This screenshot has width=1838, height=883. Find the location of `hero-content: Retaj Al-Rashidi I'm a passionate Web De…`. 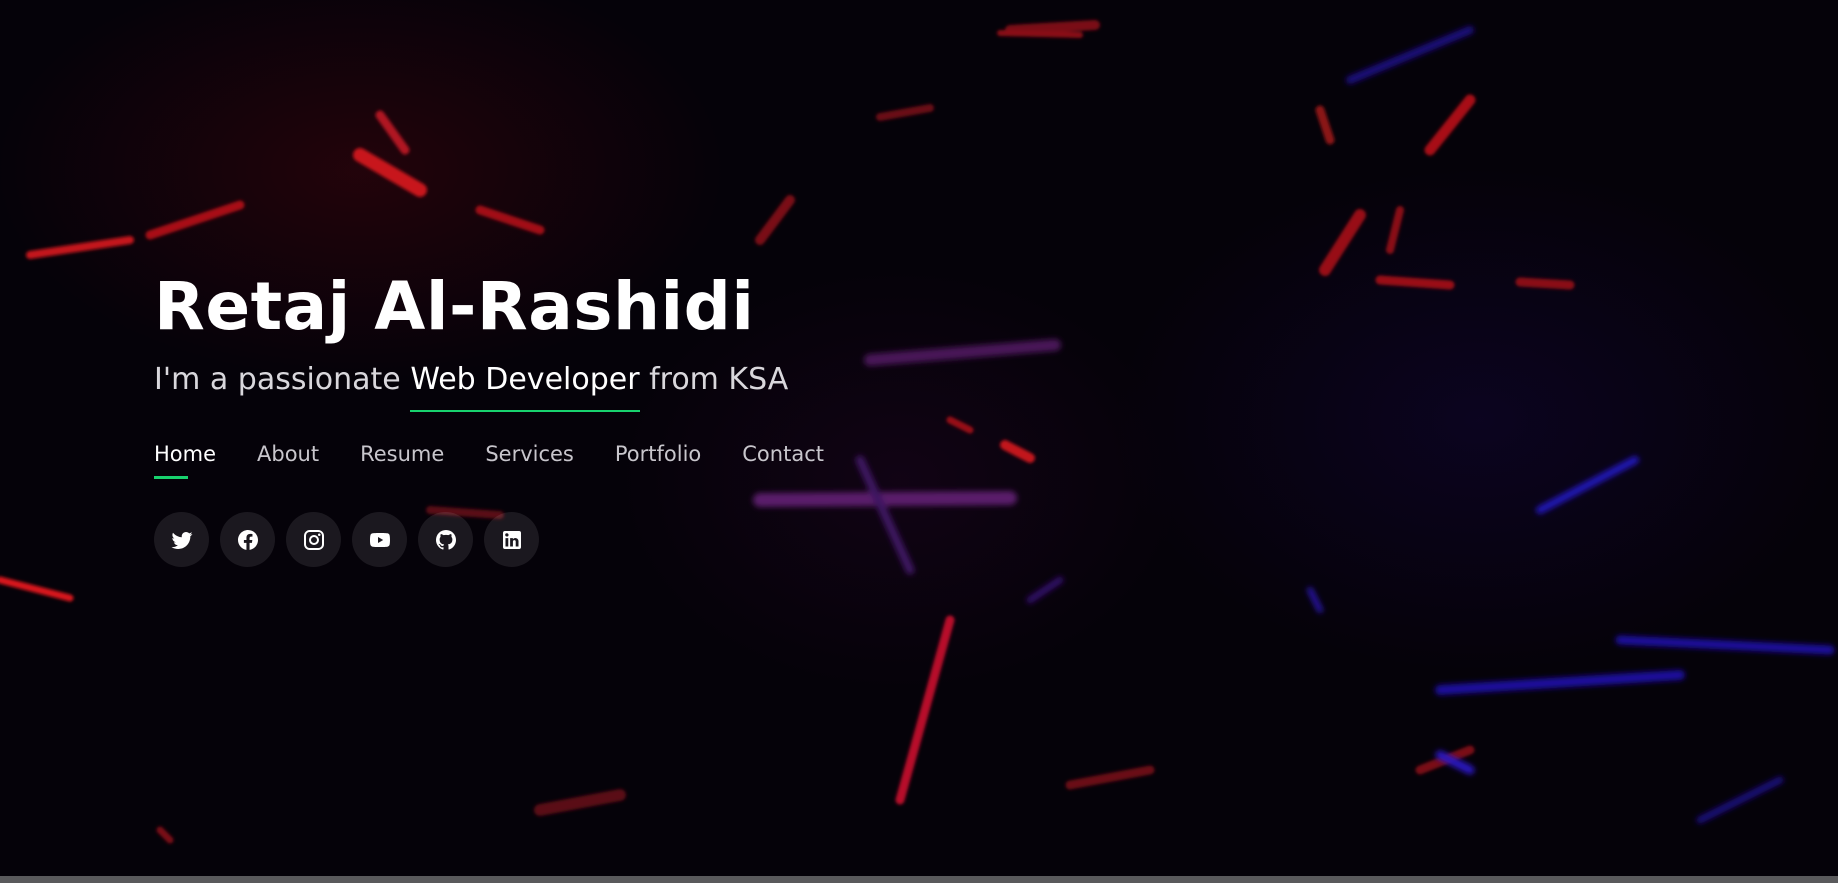

hero-content: Retaj Al-Rashidi I'm a passionate Web De… is located at coordinates (489, 414).